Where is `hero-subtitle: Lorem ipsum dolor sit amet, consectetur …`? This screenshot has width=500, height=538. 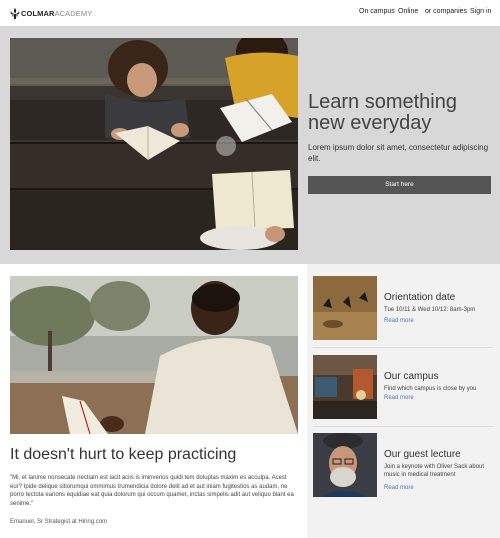
hero-subtitle: Lorem ipsum dolor sit amet, consectetur … is located at coordinates (398, 153).